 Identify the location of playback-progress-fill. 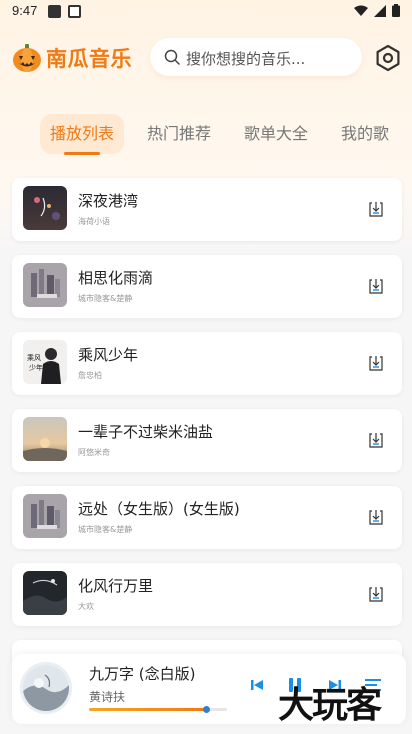
(148, 709).